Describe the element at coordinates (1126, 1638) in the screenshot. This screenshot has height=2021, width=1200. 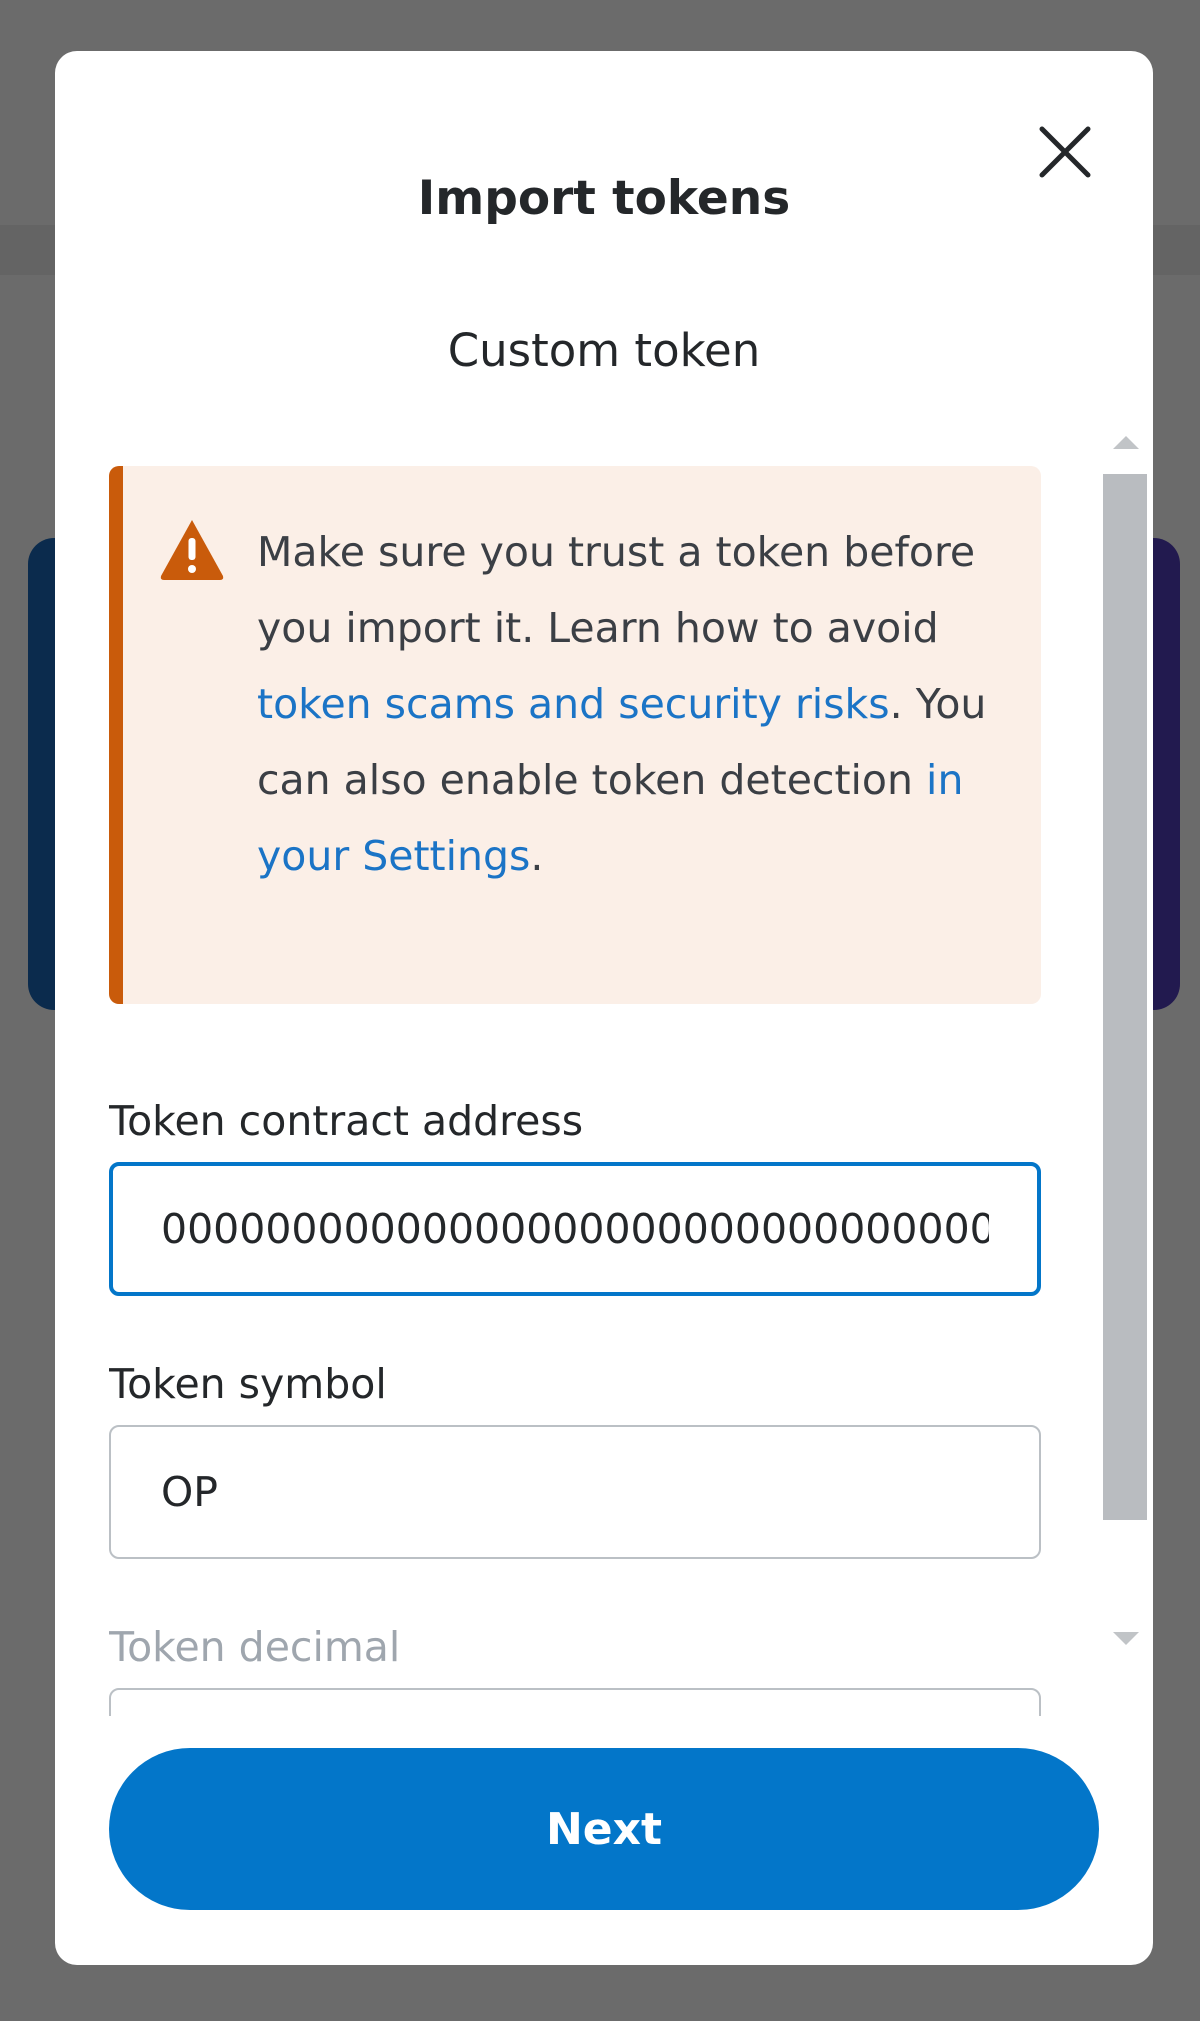
I see `scroll-down-arrow-icon` at that location.